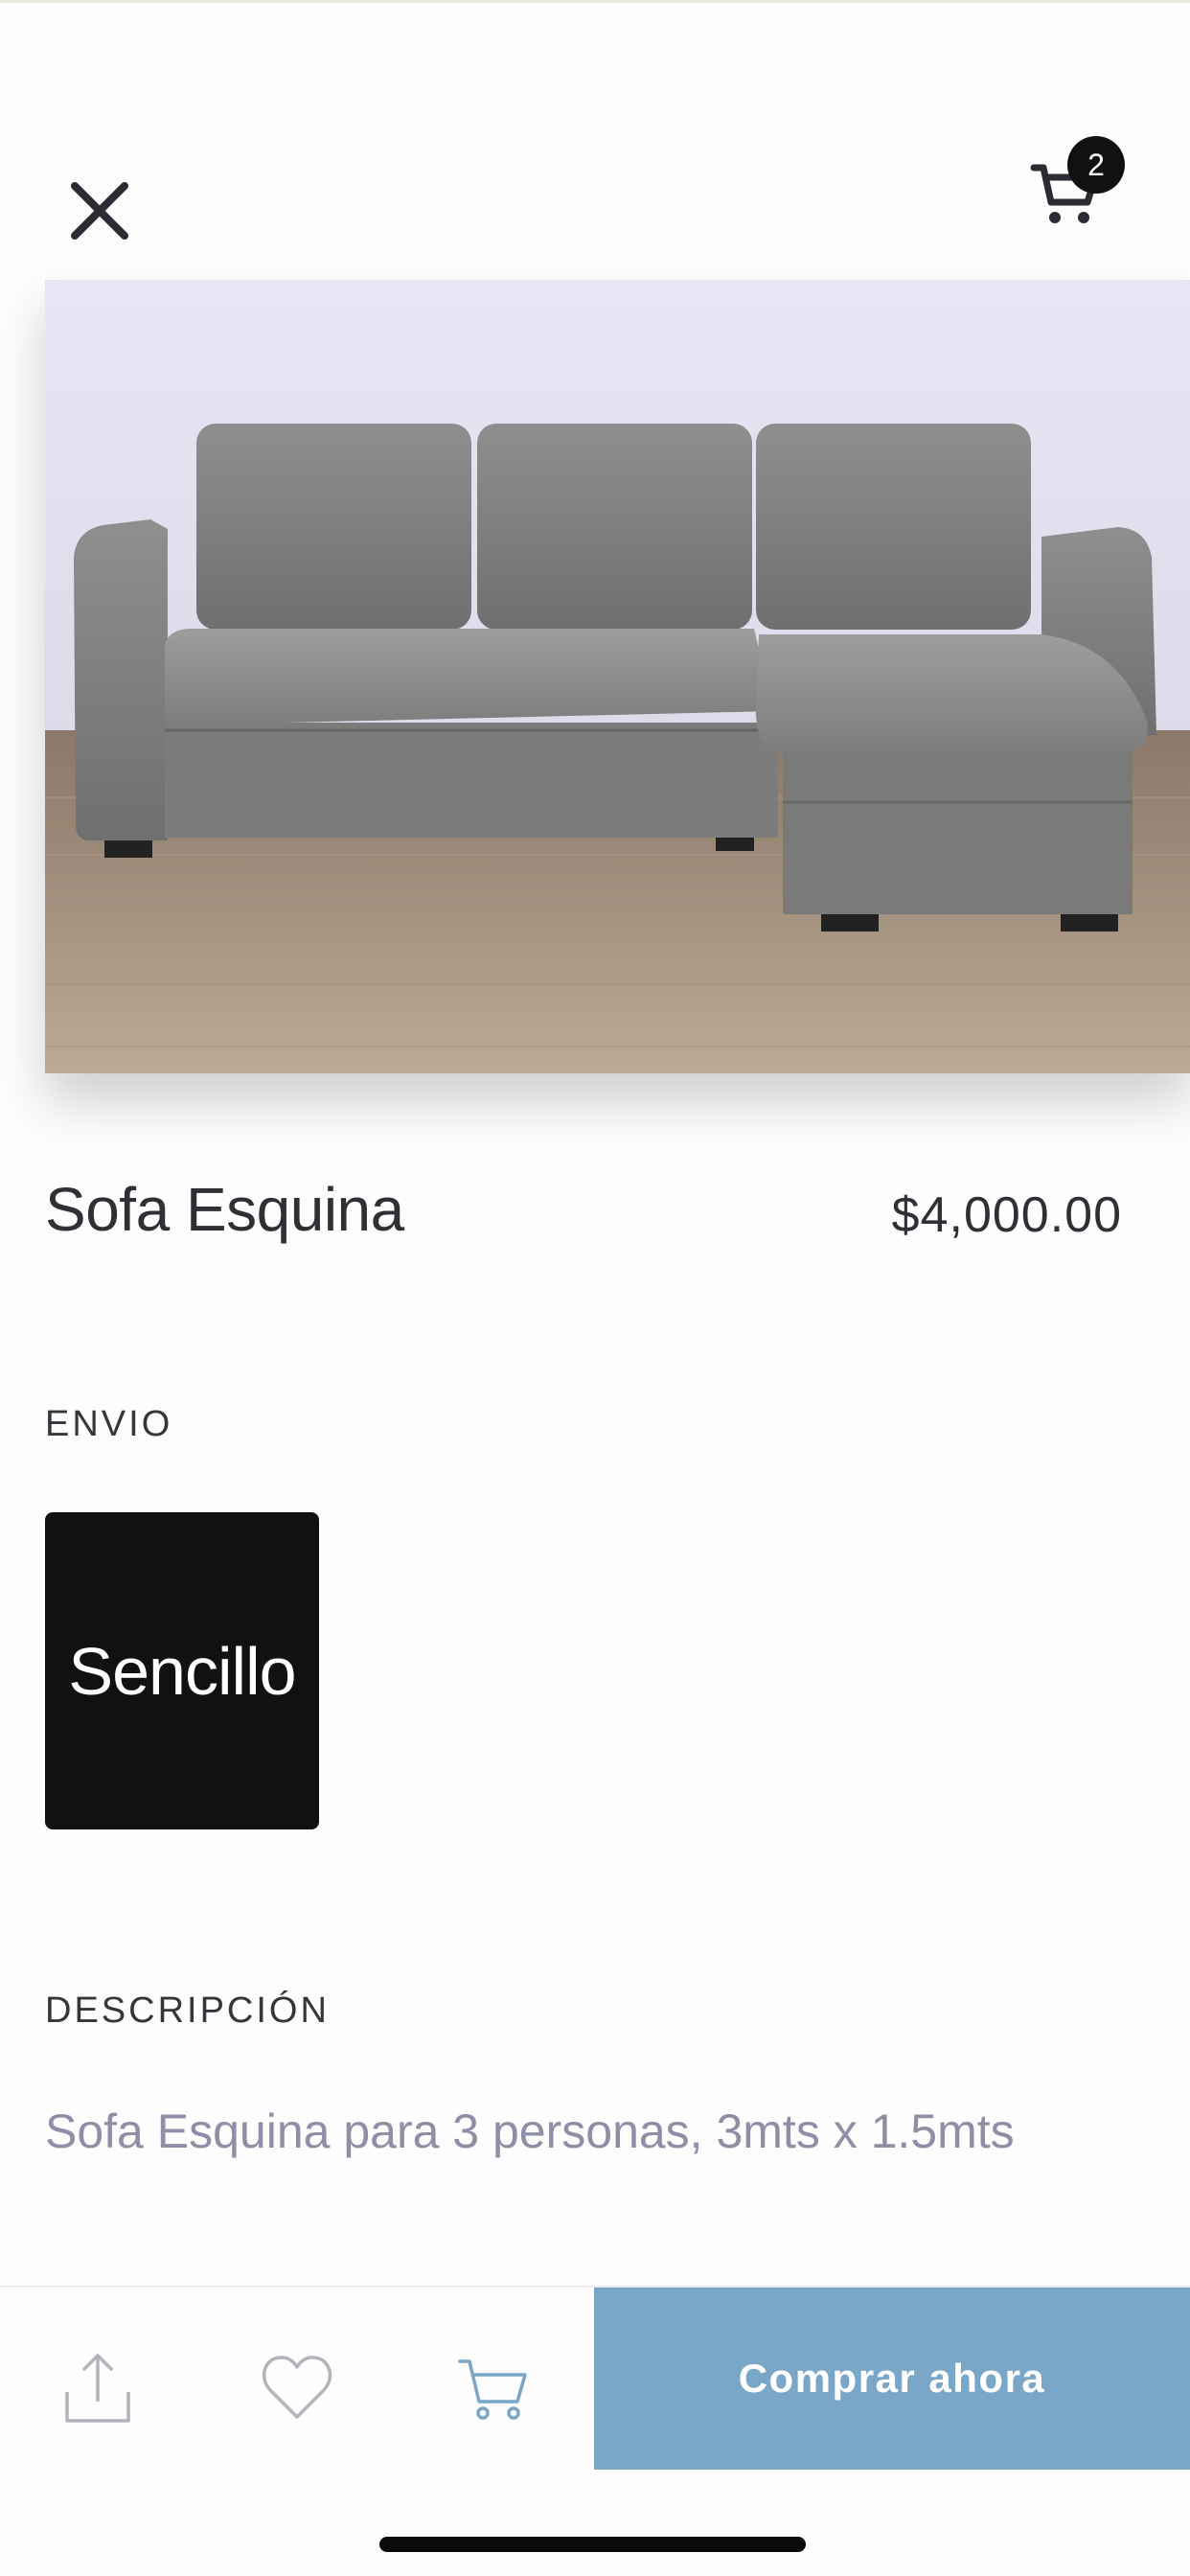 This screenshot has width=1190, height=2576. I want to click on shipping-option-sencillo: Sencillo, so click(182, 1670).